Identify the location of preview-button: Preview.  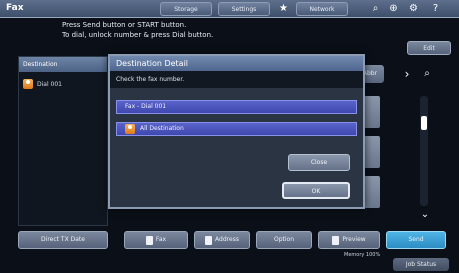
(349, 240).